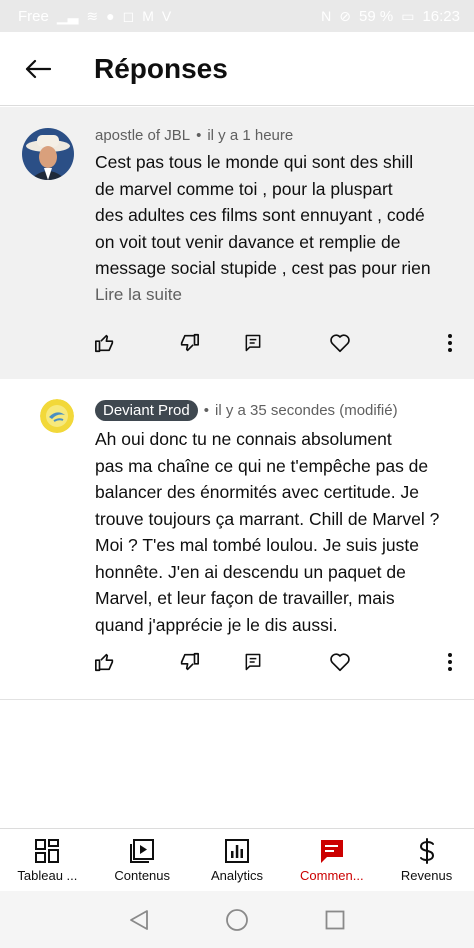  Describe the element at coordinates (142, 875) in the screenshot. I see `nav-label: Contenus` at that location.